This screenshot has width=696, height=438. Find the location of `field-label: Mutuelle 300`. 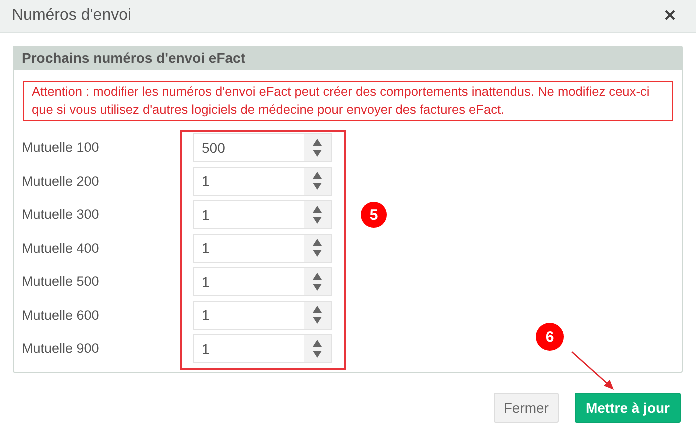

field-label: Mutuelle 300 is located at coordinates (61, 215).